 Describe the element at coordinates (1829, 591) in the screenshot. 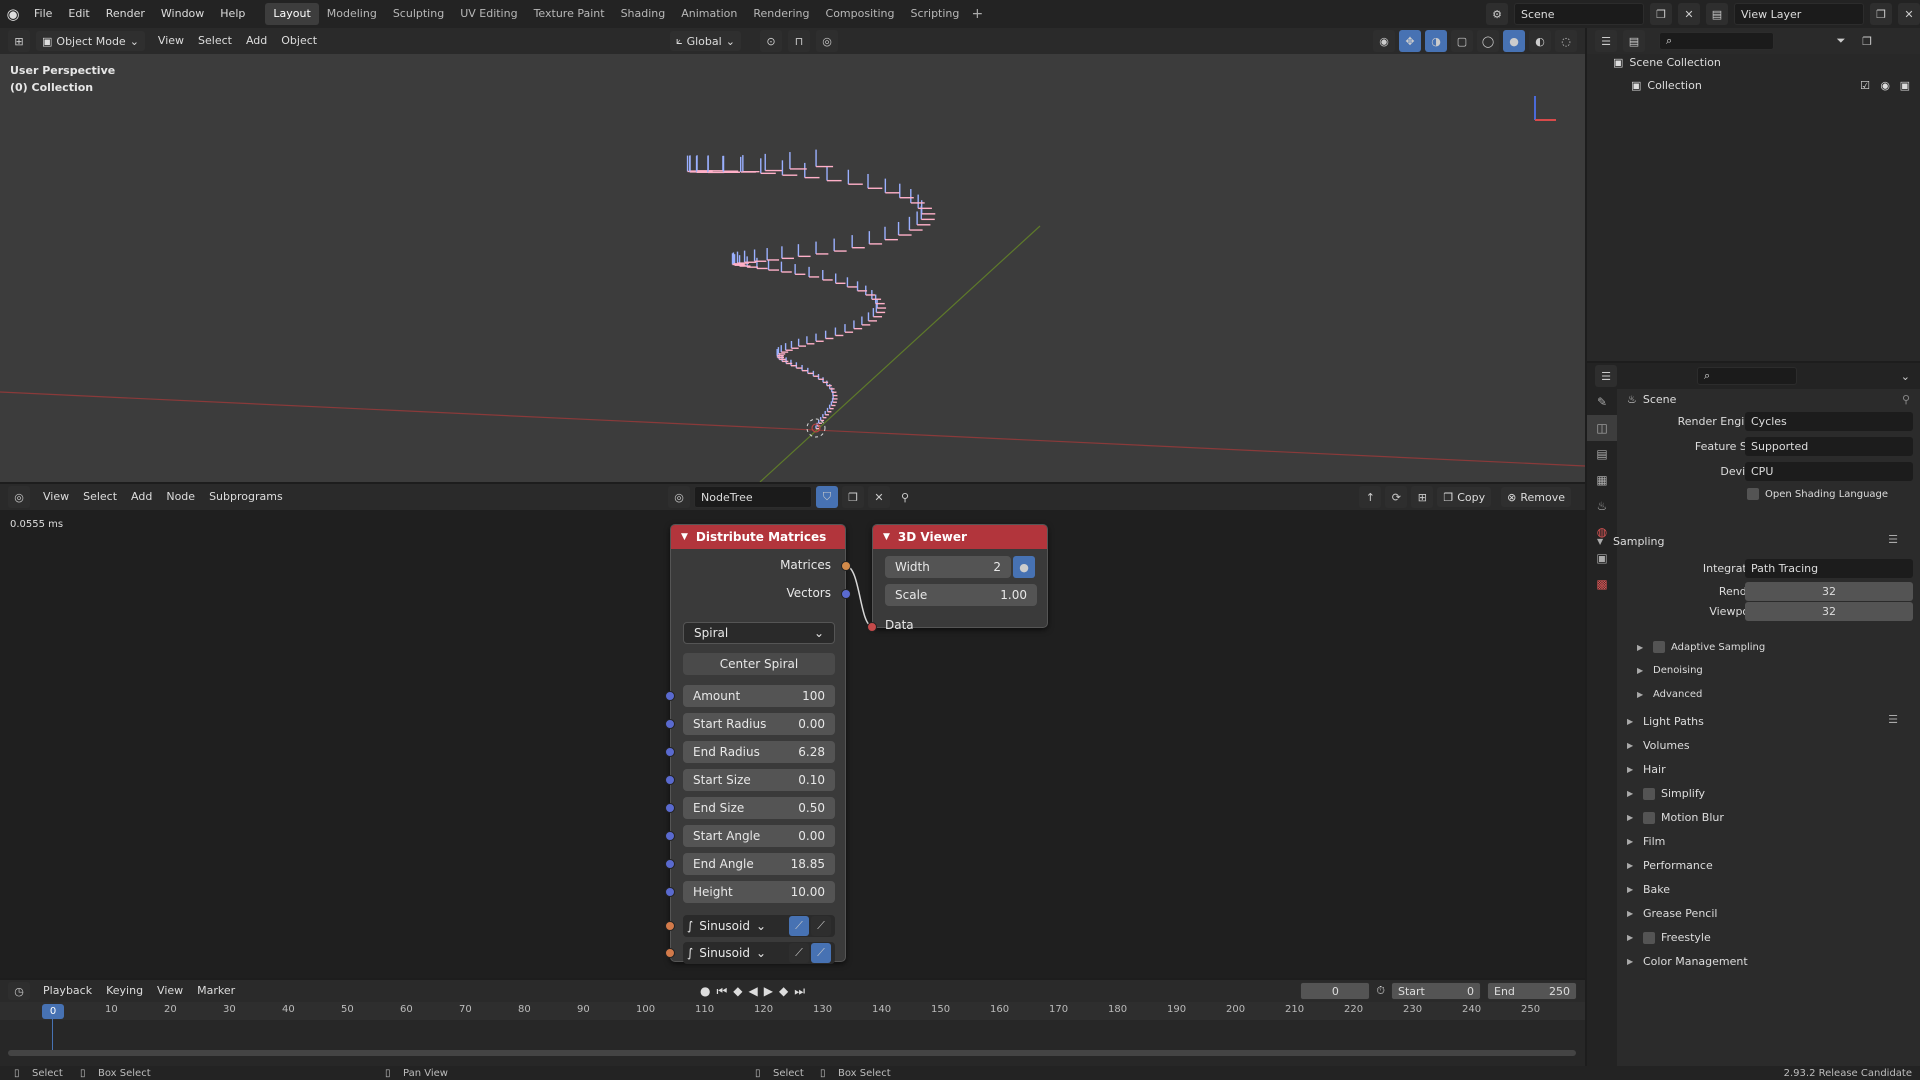

I see `render-samples-field: 32` at that location.